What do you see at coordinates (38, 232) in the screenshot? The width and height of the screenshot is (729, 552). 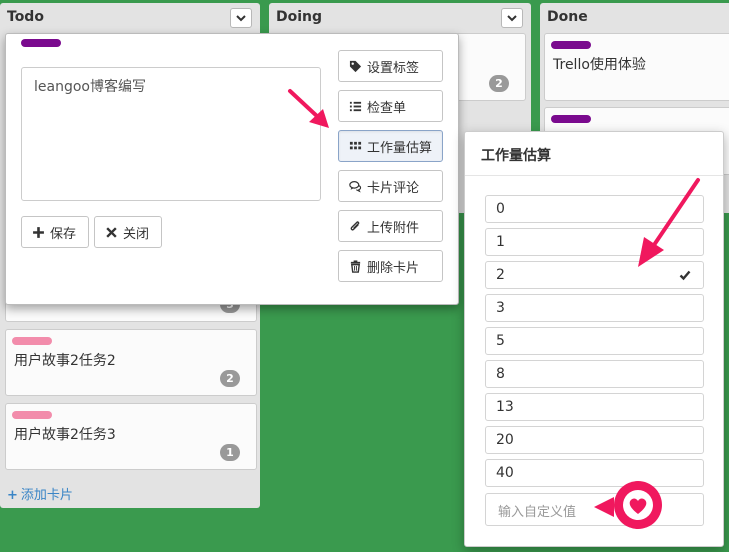 I see `plus-icon` at bounding box center [38, 232].